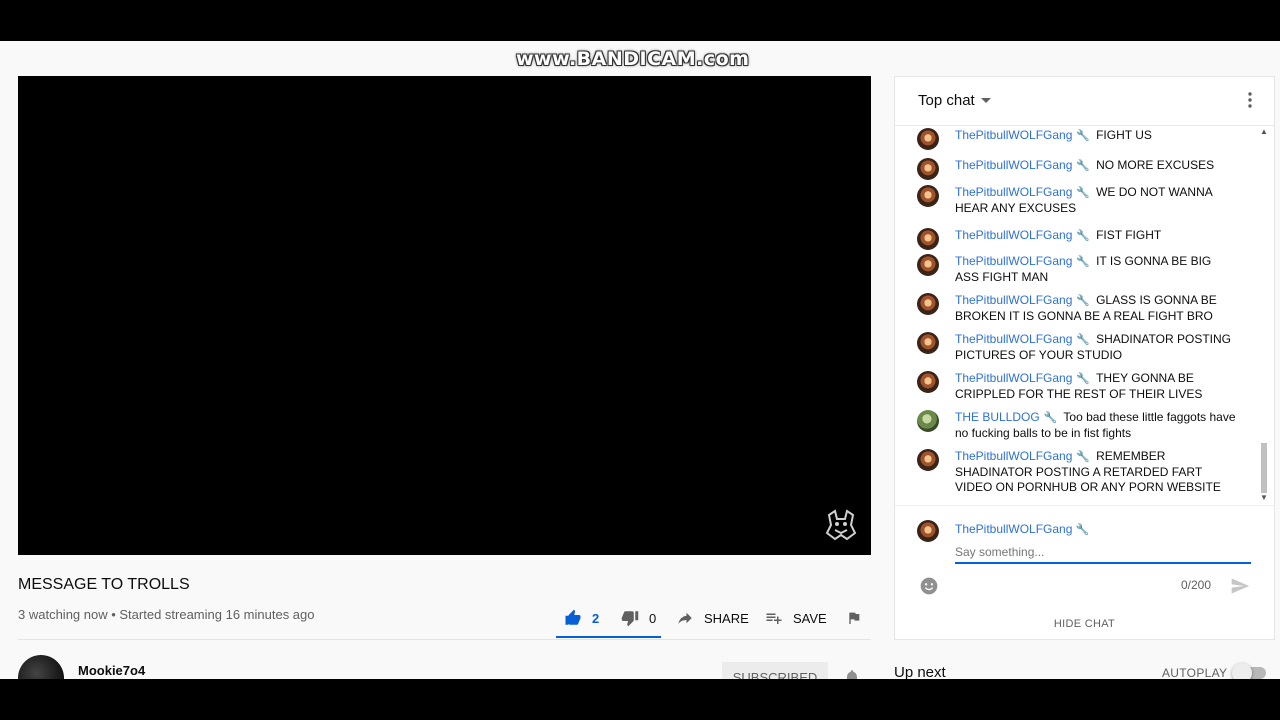 The height and width of the screenshot is (720, 1280). I want to click on channel-name: Mookie7o4, so click(111, 670).